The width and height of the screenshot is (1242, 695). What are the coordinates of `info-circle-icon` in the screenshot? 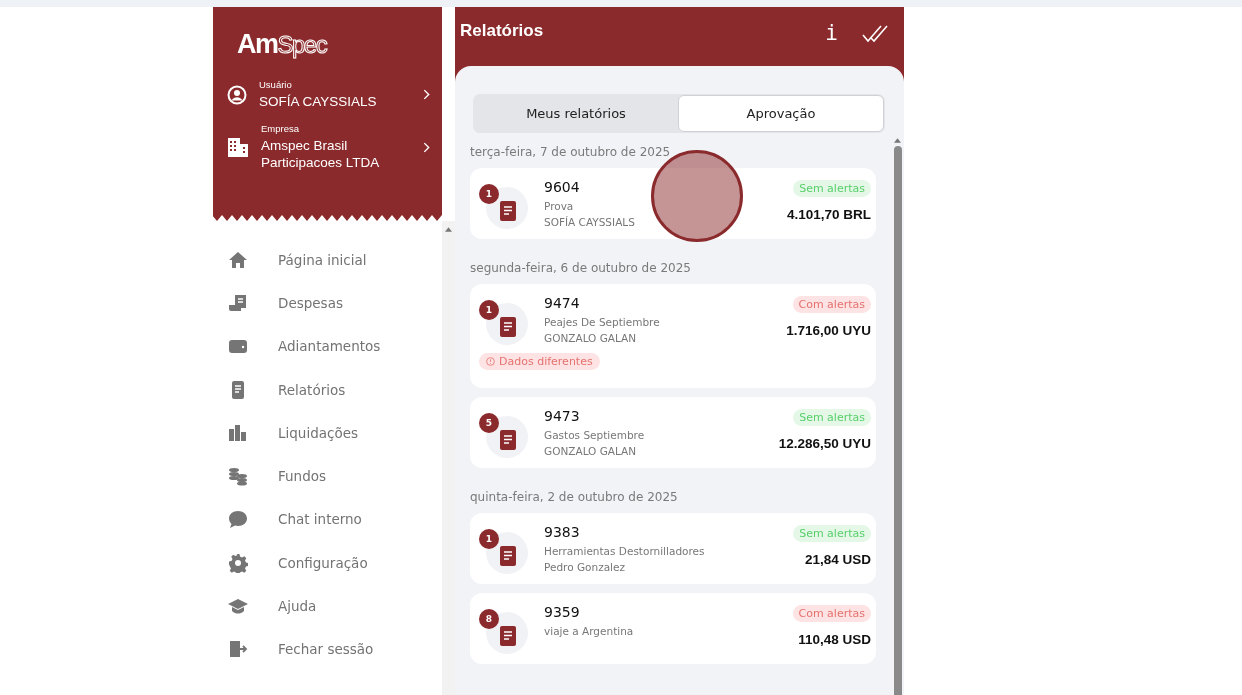 It's located at (490, 361).